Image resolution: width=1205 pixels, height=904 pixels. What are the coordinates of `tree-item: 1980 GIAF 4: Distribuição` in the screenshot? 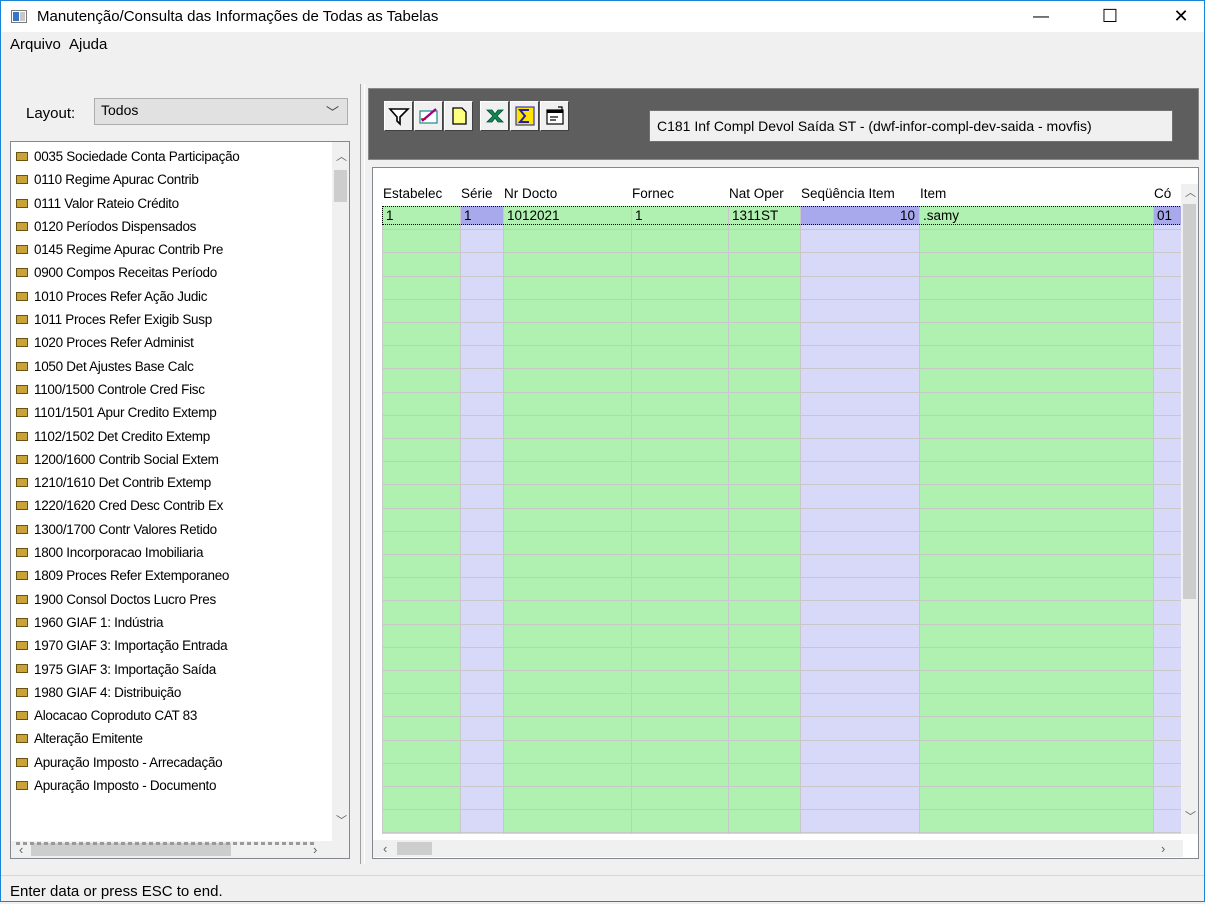 It's located at (171, 692).